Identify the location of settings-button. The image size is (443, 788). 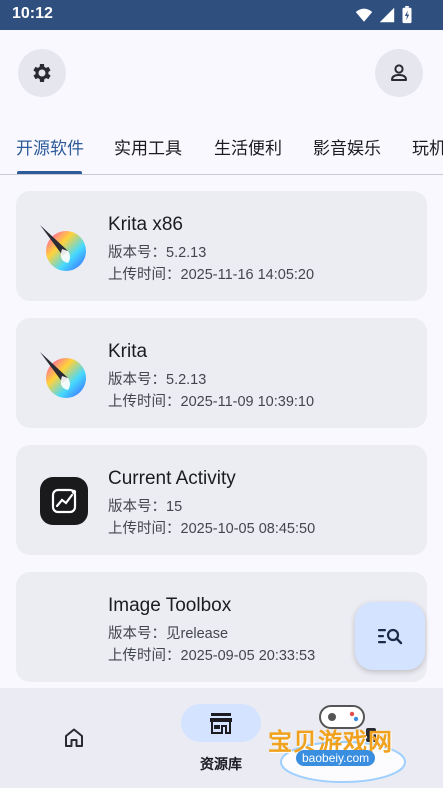
(42, 73).